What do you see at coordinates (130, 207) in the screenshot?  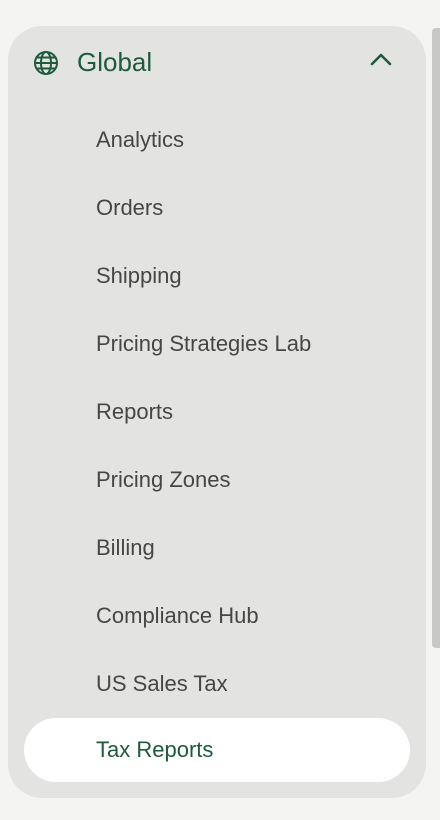 I see `nav-item-label: Orders` at bounding box center [130, 207].